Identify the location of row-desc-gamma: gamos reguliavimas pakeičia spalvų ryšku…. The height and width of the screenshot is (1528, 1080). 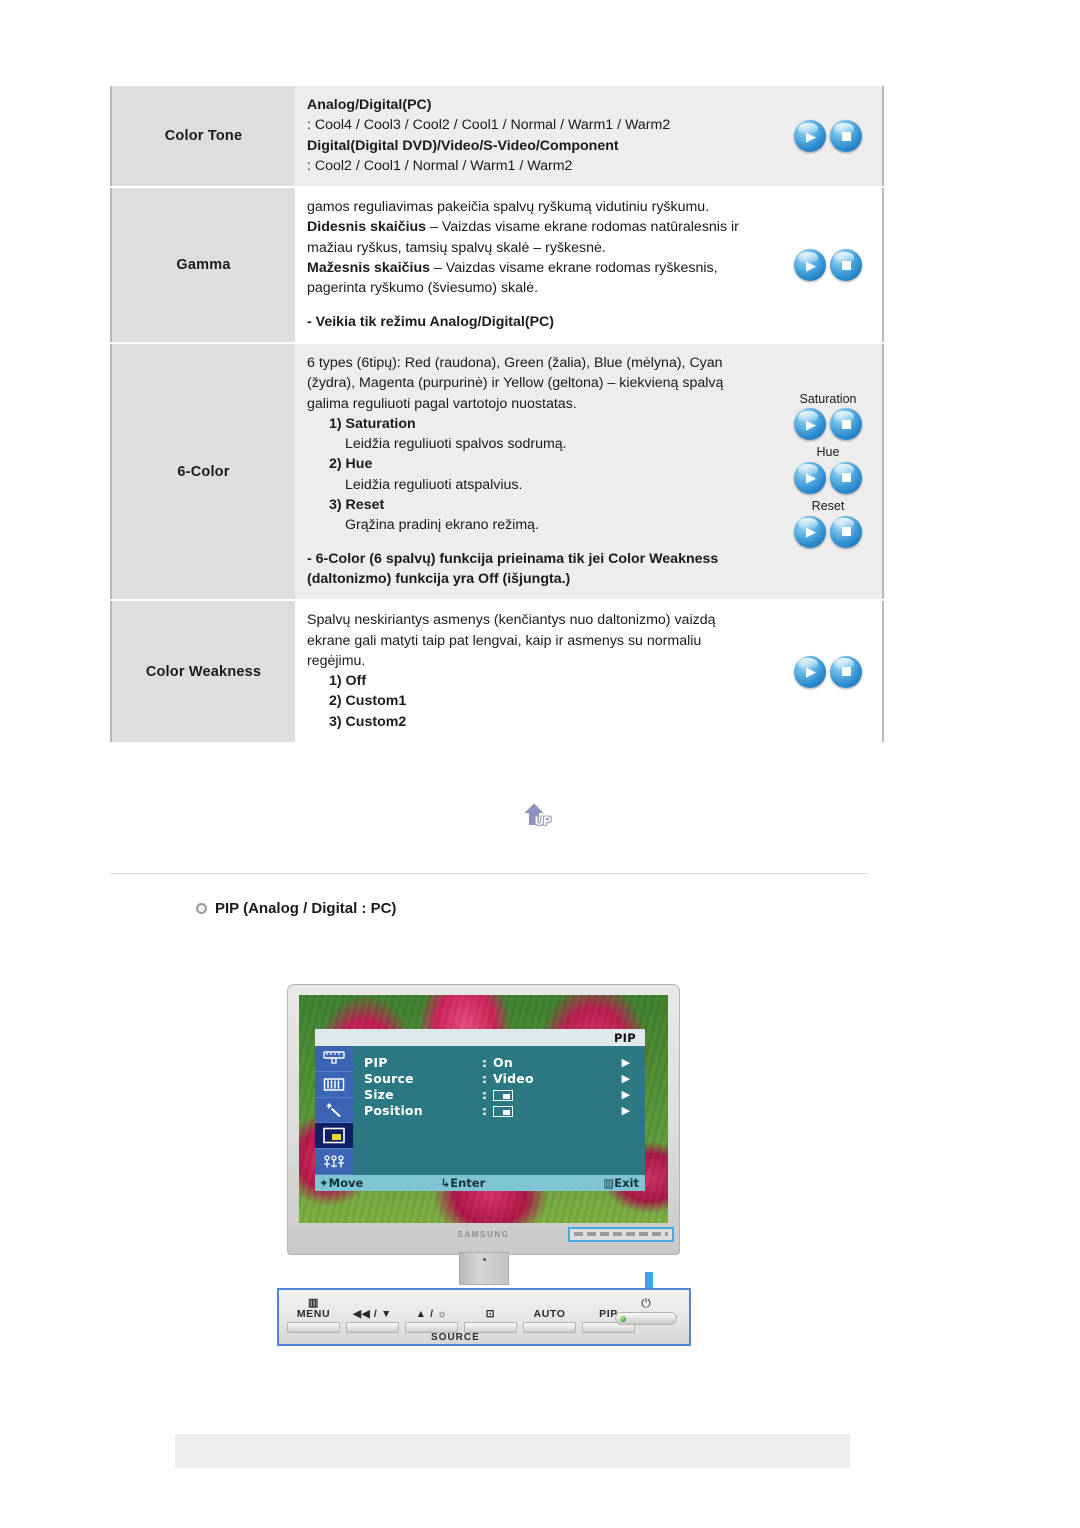
(534, 265).